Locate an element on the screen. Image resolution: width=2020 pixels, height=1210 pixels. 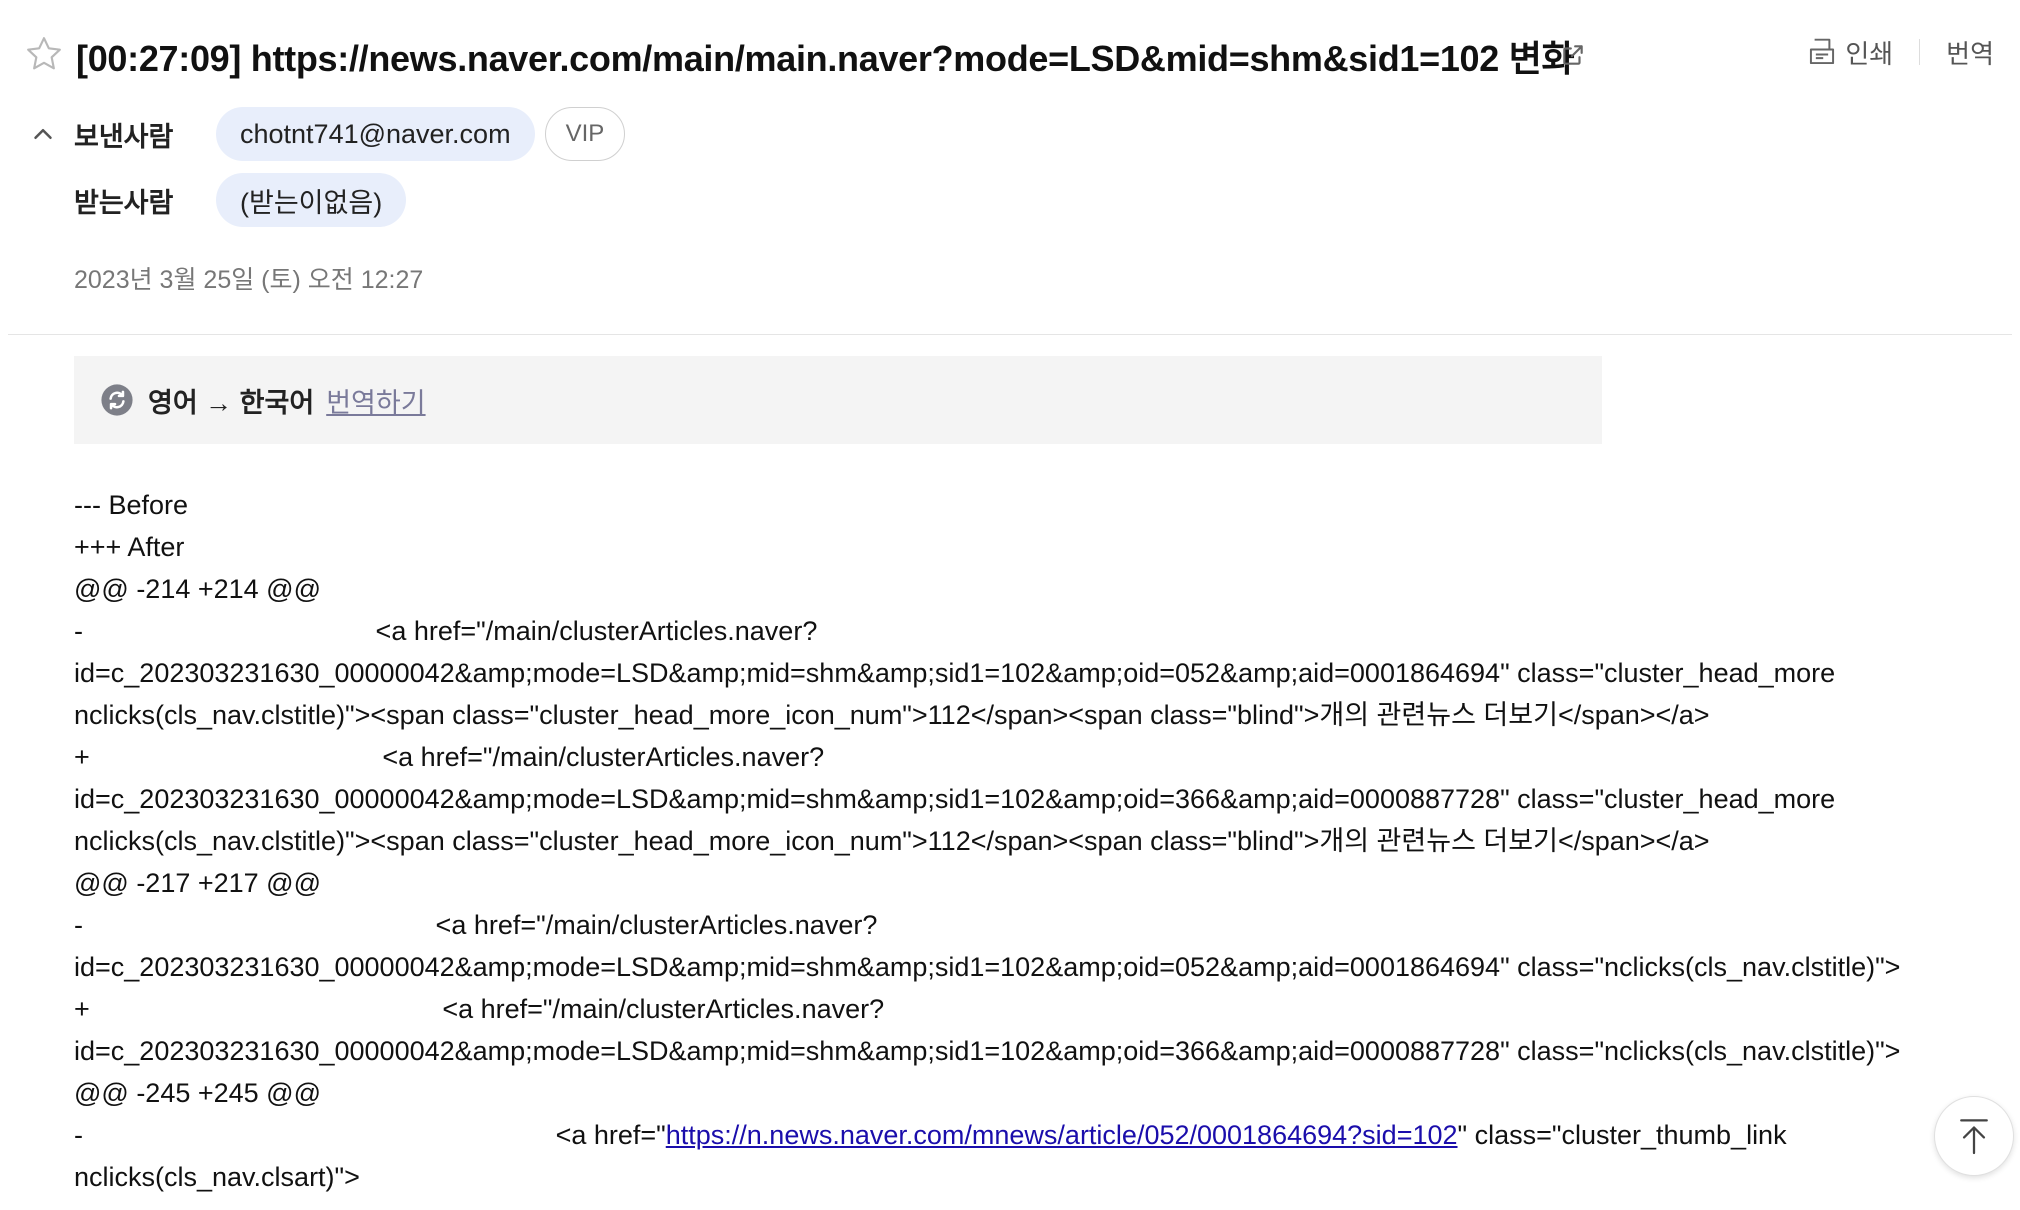
translate-languages: 영어 → 한국어 is located at coordinates (231, 402).